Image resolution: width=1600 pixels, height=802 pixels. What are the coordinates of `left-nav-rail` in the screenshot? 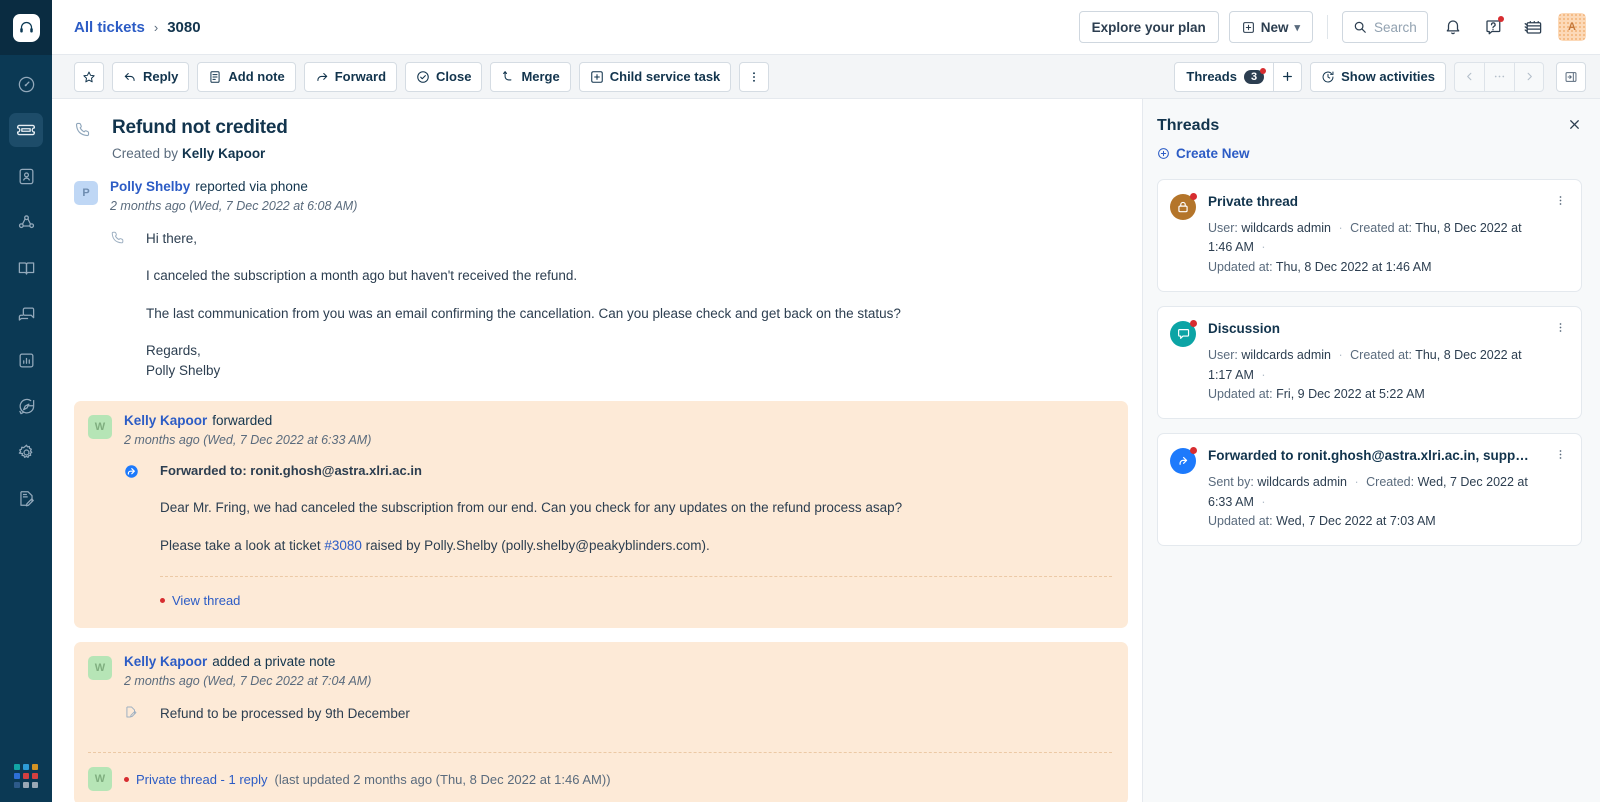 It's located at (26, 401).